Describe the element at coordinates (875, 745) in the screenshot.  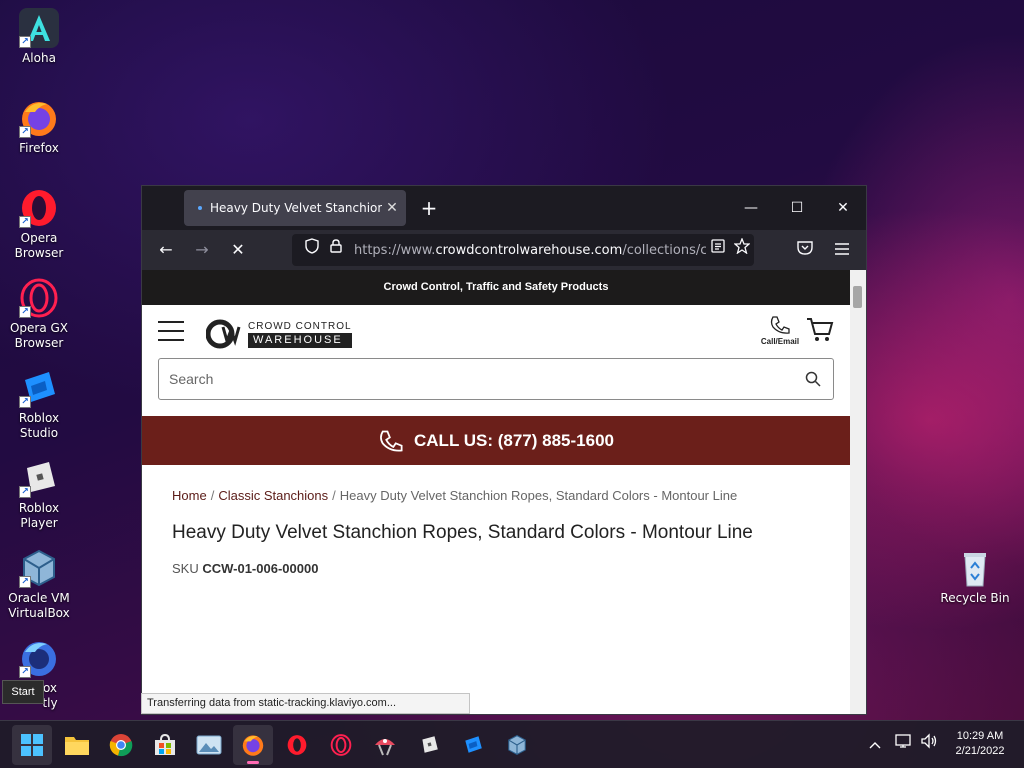
I see `show-hidden-icons-chevron-up-icon` at that location.